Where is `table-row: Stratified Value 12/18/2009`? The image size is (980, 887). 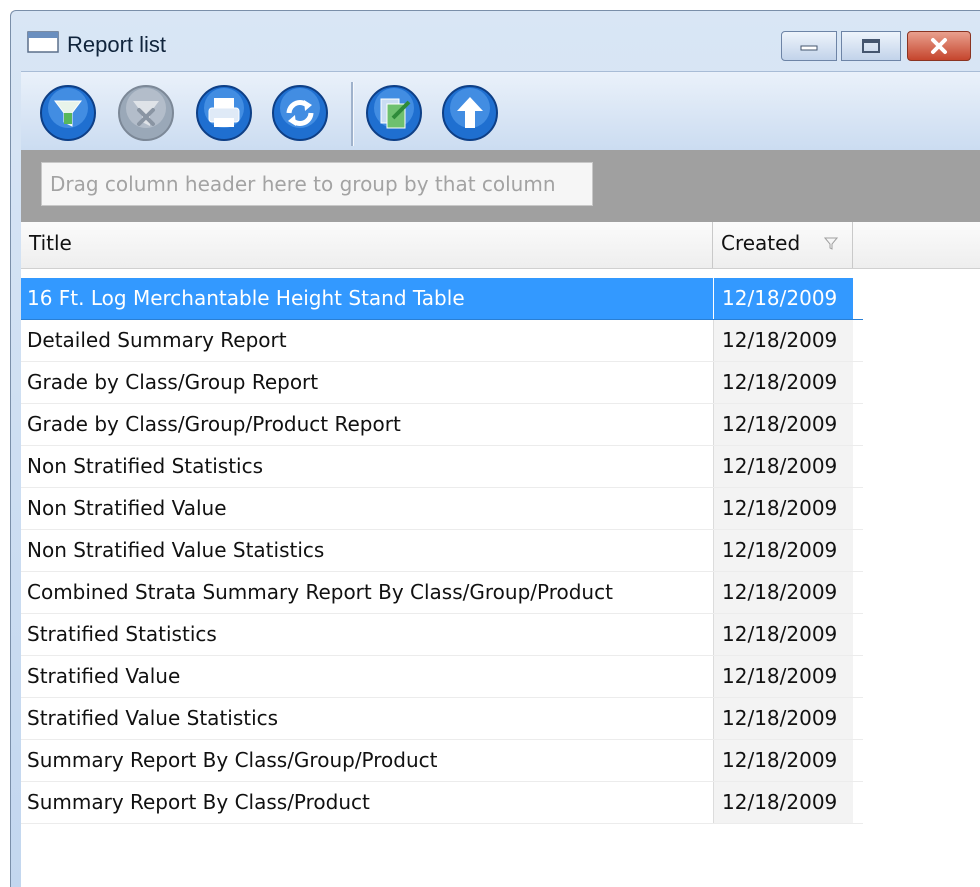
table-row: Stratified Value 12/18/2009 is located at coordinates (442, 677).